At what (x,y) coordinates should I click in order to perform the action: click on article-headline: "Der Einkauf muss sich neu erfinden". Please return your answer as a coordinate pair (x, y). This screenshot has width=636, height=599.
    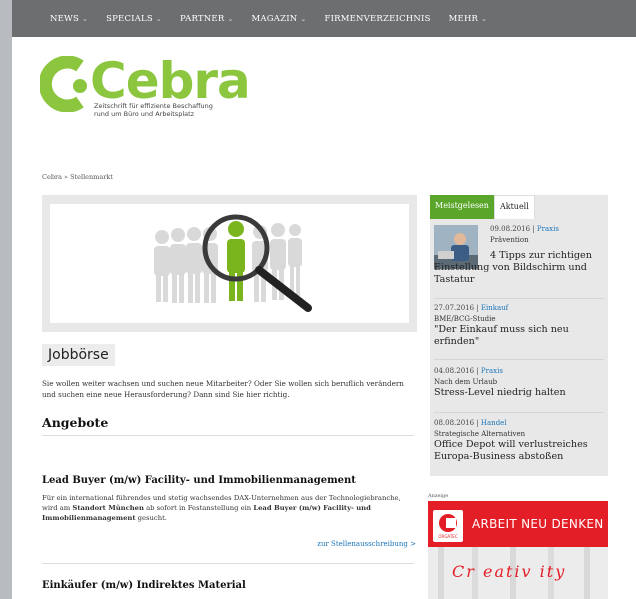
    Looking at the image, I should click on (519, 336).